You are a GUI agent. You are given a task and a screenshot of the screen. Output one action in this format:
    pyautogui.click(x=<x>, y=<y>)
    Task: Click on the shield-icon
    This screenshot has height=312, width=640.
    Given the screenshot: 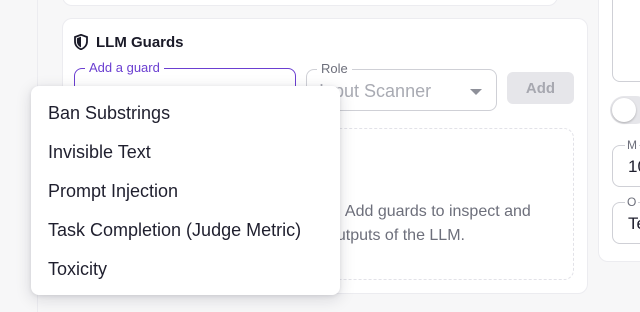 What is the action you would take?
    pyautogui.click(x=81, y=42)
    